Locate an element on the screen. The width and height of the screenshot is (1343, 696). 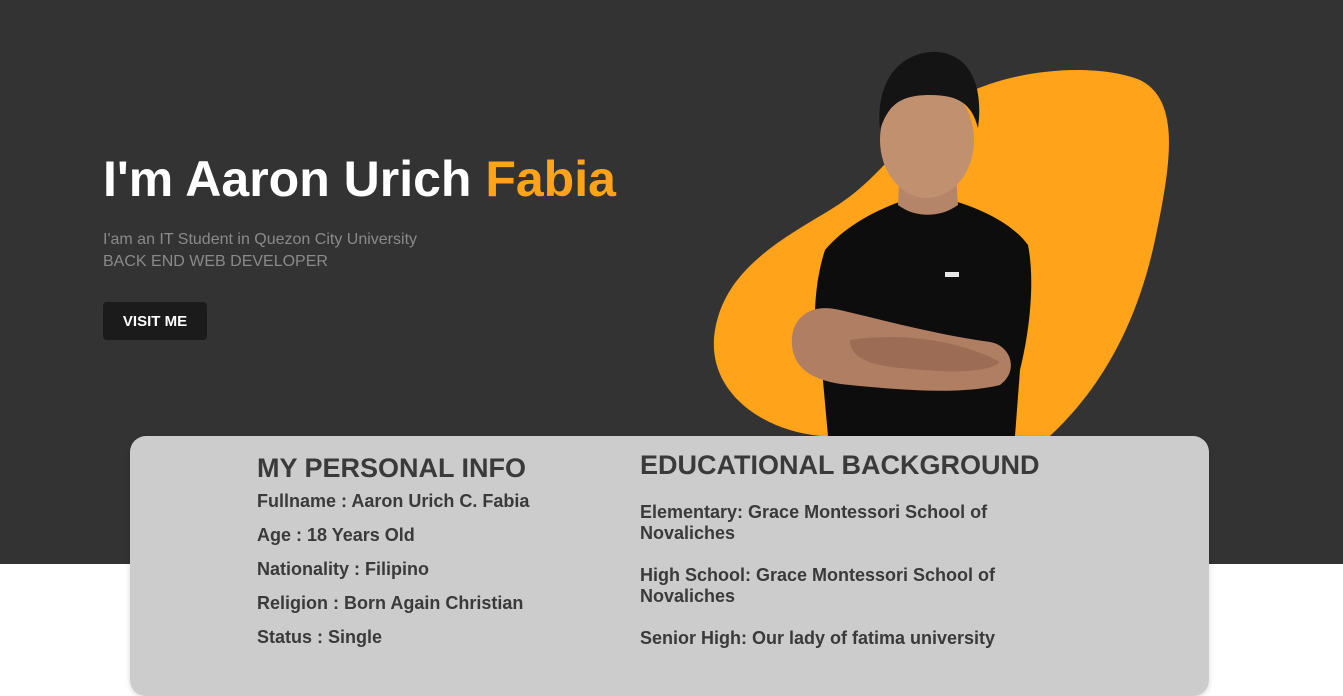
nationality-info: Nationality : Filipino is located at coordinates (343, 569).